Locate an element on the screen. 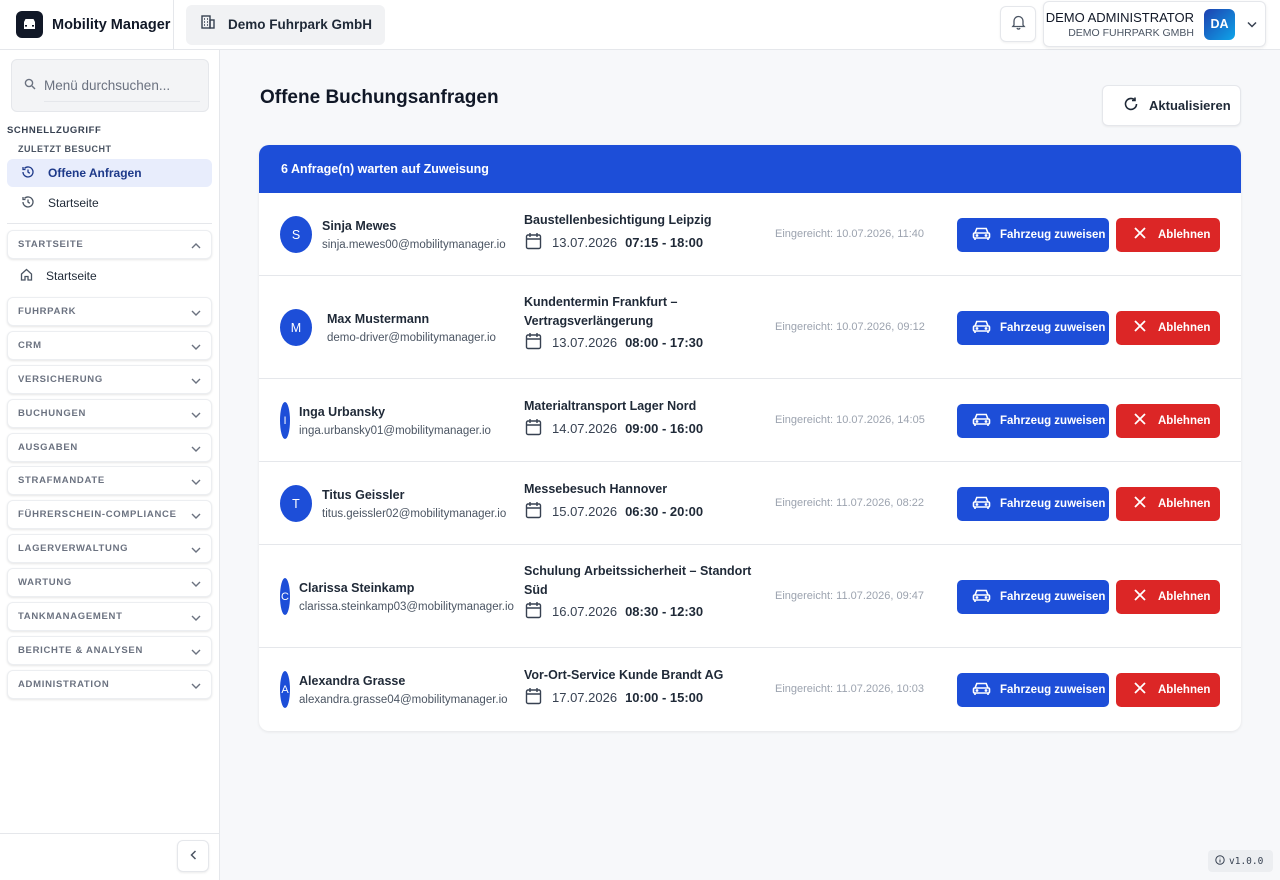 Image resolution: width=1280 pixels, height=880 pixels. requester-name: Inga Urbansky is located at coordinates (342, 411).